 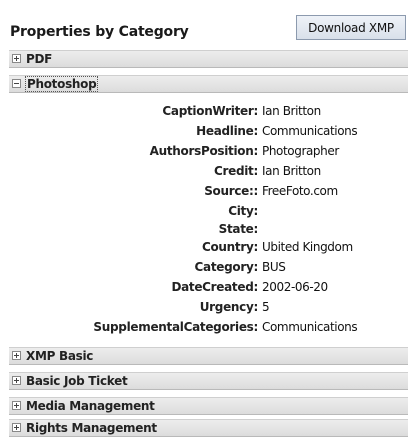 What do you see at coordinates (99, 32) in the screenshot?
I see `page-title: Properties by Category` at bounding box center [99, 32].